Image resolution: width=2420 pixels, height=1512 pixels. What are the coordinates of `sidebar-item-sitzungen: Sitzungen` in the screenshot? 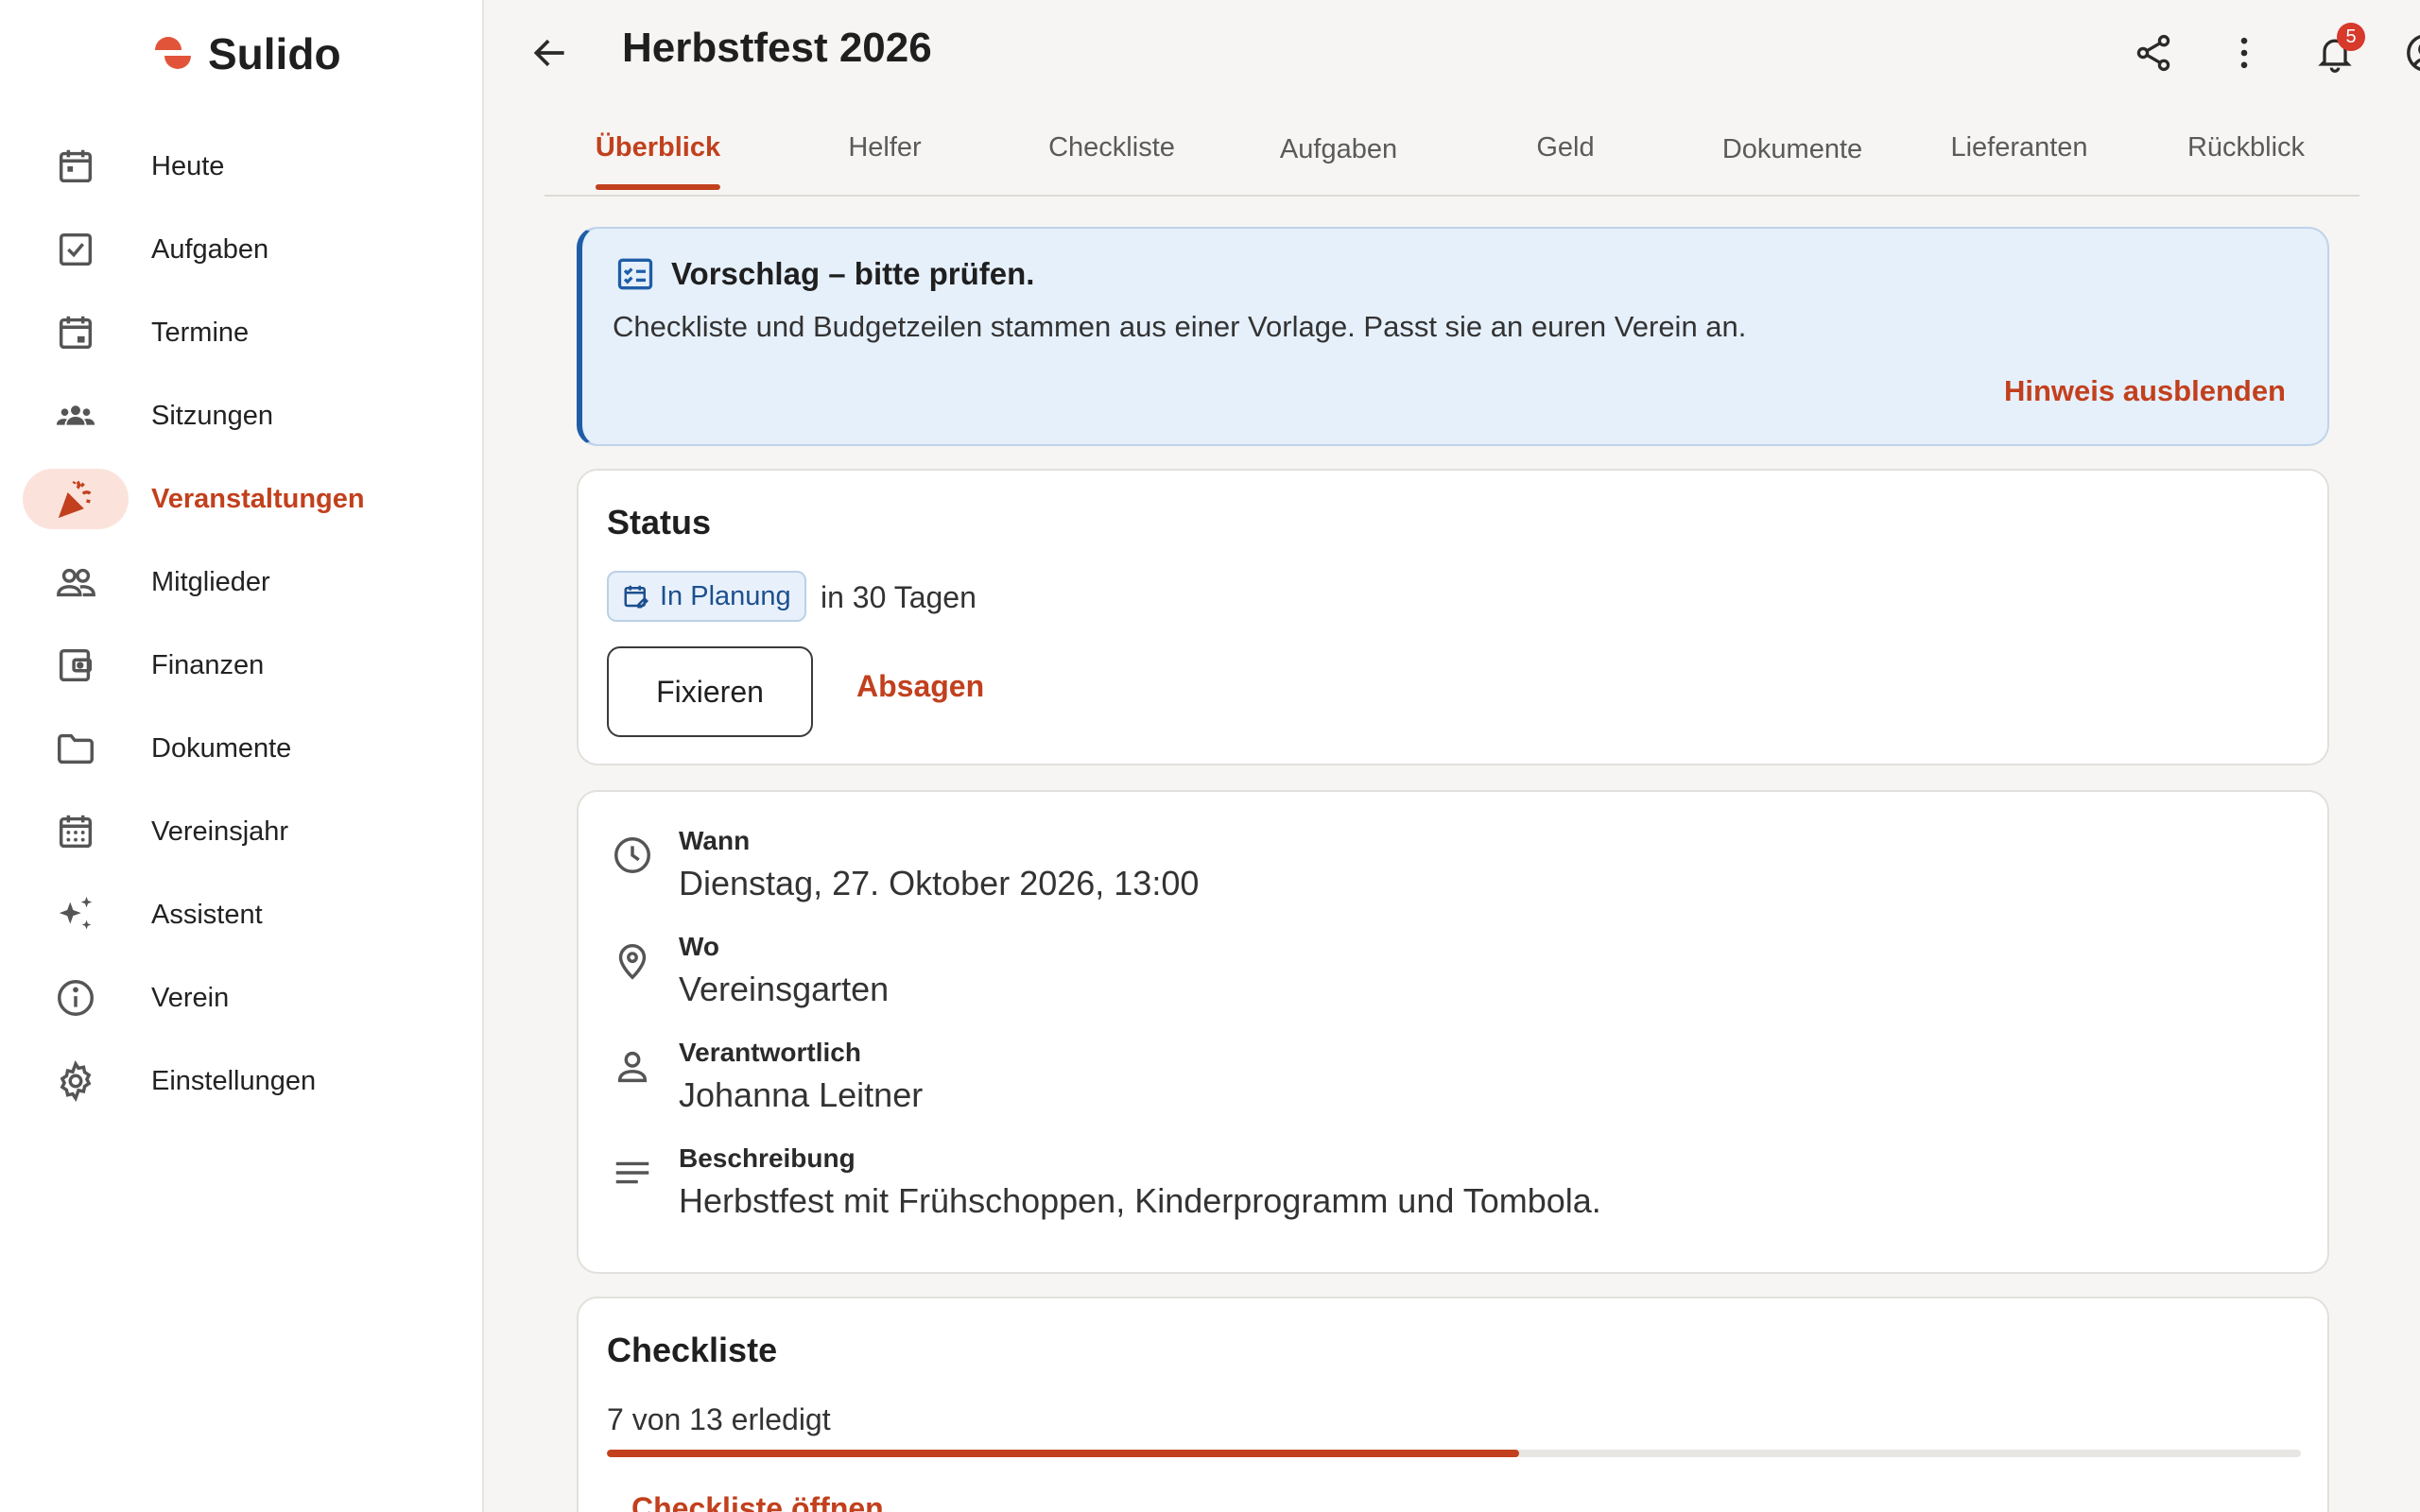 It's located at (242, 415).